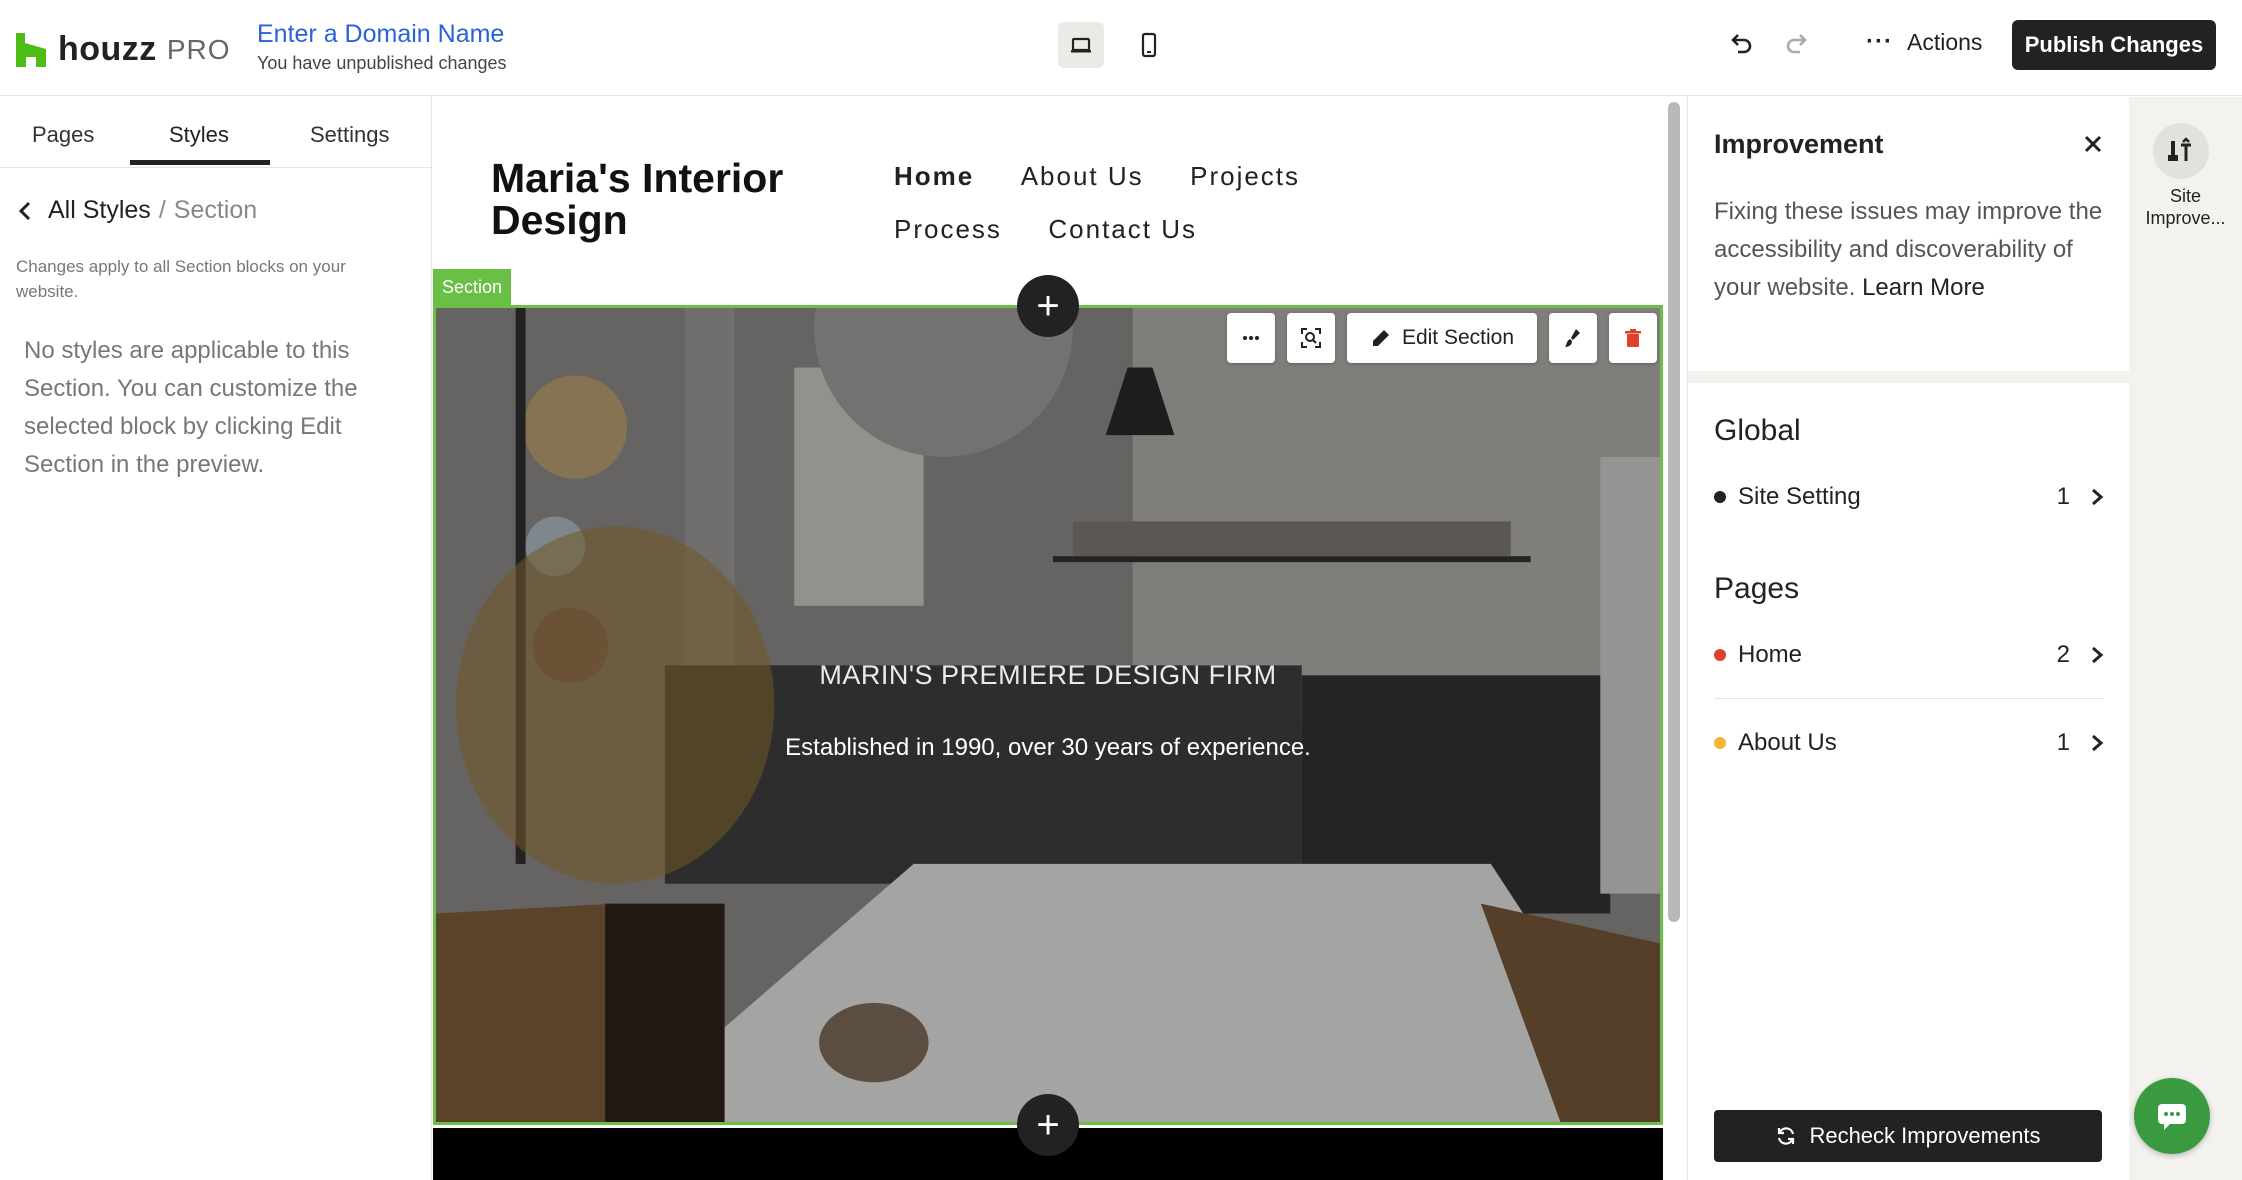  I want to click on breadcrumb: All Styles / Section, so click(136, 210).